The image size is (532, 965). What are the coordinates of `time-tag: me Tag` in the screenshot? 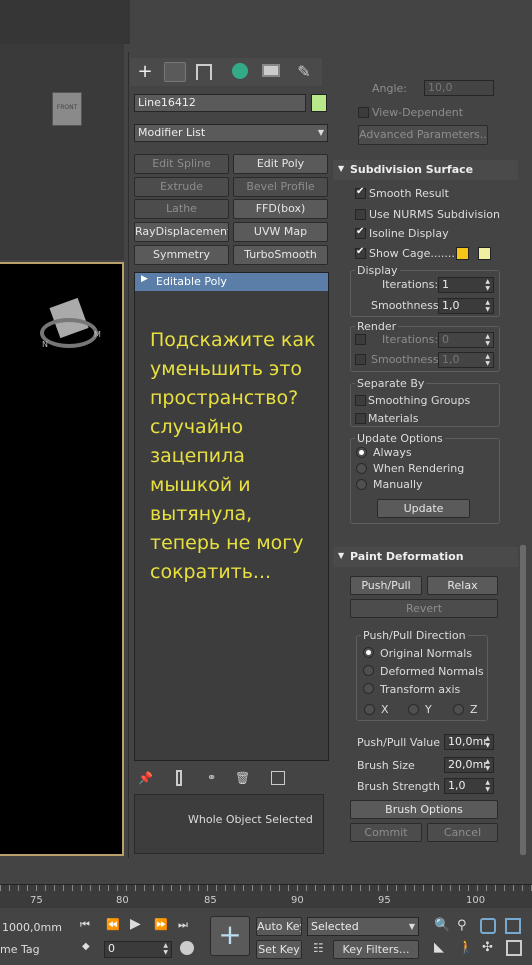 It's located at (20, 949).